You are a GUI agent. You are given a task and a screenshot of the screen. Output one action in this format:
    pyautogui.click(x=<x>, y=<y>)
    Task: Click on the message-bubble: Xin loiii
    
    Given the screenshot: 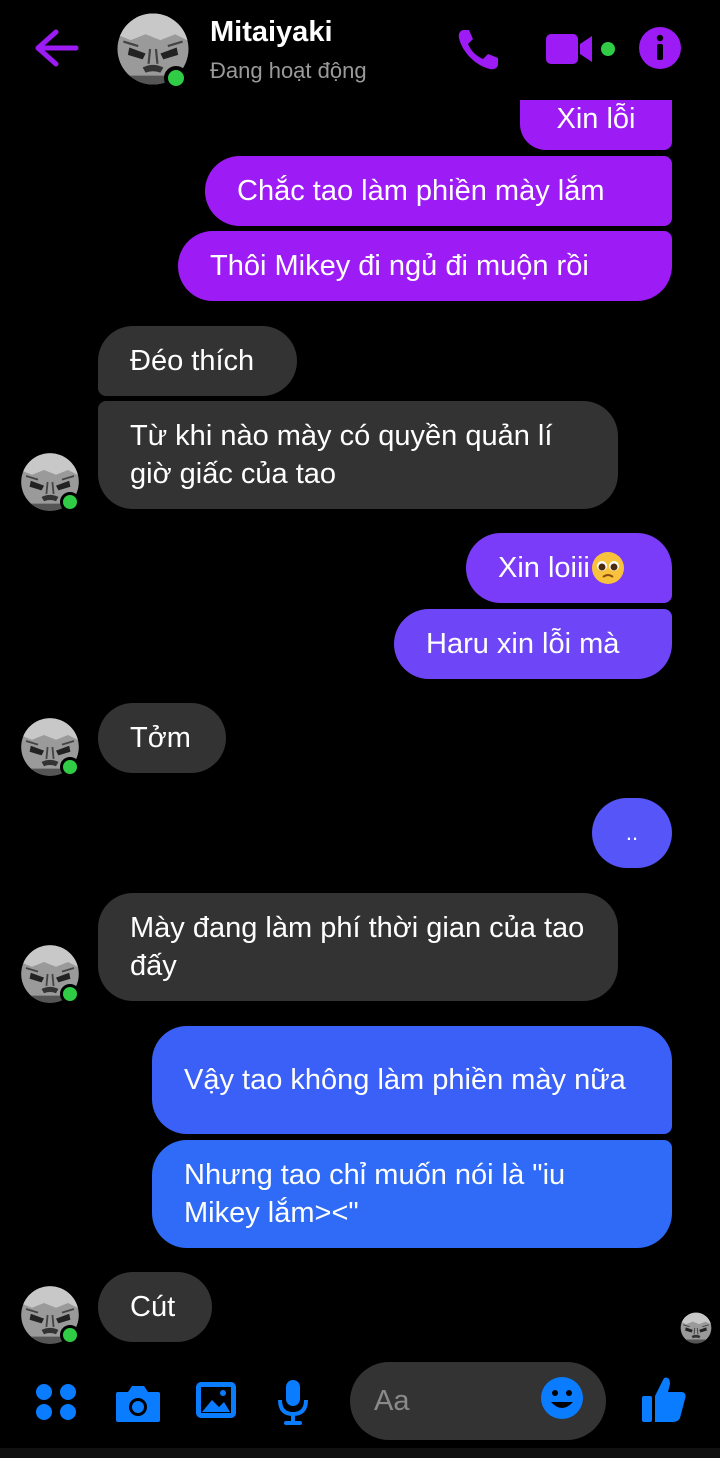 What is the action you would take?
    pyautogui.click(x=569, y=568)
    